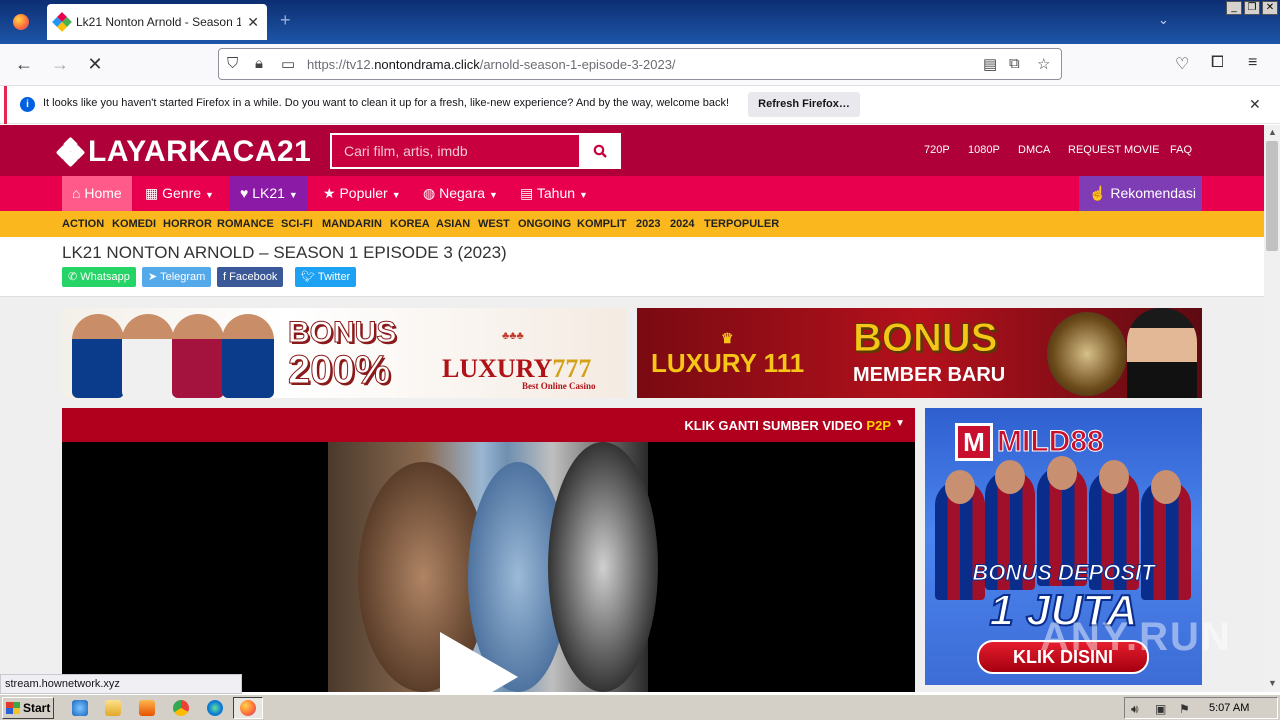 The height and width of the screenshot is (720, 1280). I want to click on top-link-faq: FAQ, so click(1181, 150).